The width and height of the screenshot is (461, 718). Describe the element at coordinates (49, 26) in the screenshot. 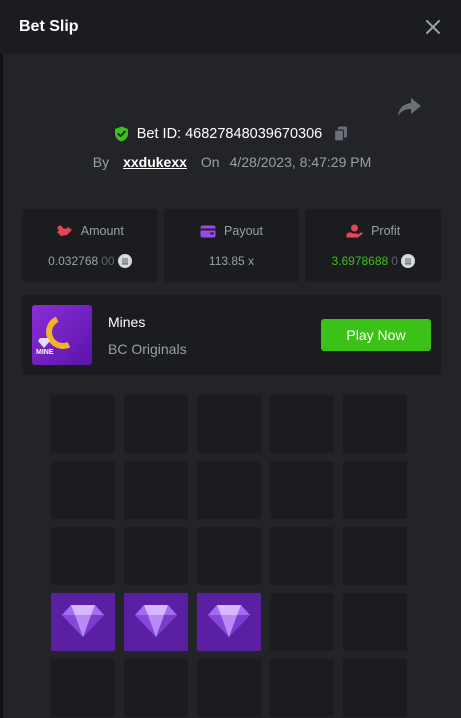

I see `header-title: Bet Slip` at that location.